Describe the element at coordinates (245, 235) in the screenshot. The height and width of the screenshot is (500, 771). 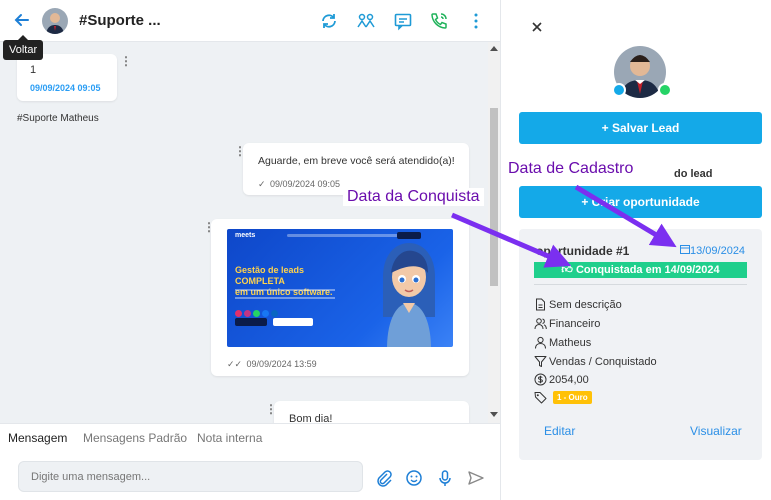
I see `preview-logo: meets` at that location.